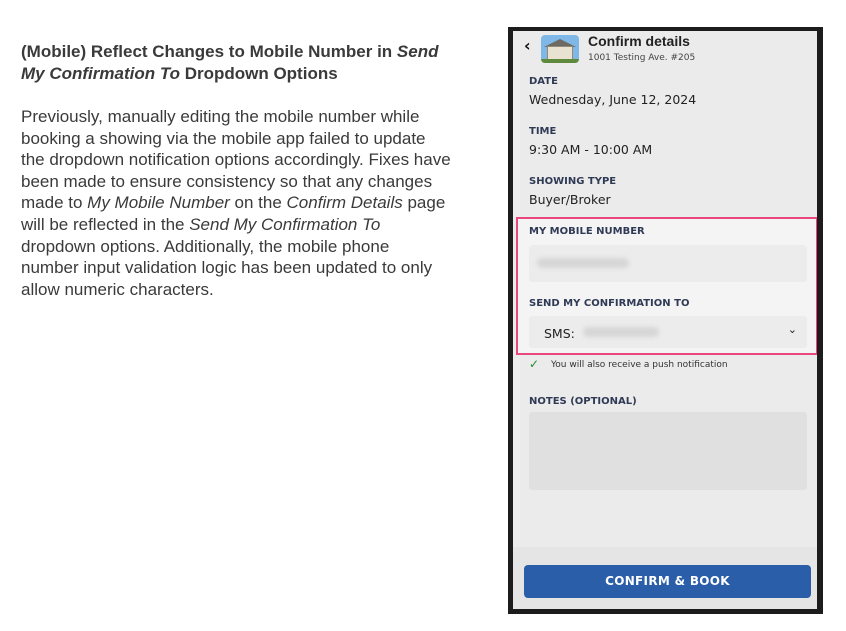 The height and width of the screenshot is (631, 846). What do you see at coordinates (559, 333) in the screenshot?
I see `sms-option-label: SMS:` at bounding box center [559, 333].